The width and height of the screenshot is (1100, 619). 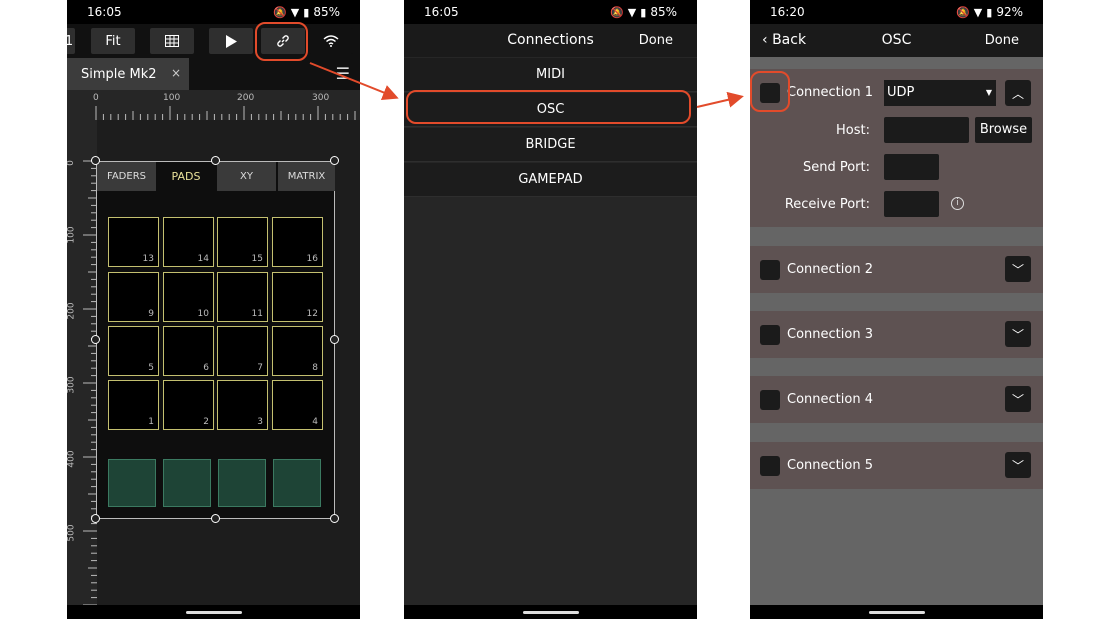 I want to click on pad-button: 2, so click(x=188, y=405).